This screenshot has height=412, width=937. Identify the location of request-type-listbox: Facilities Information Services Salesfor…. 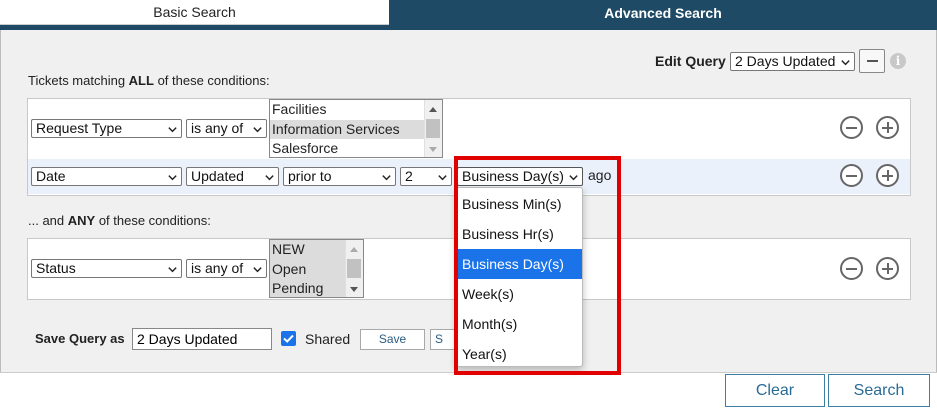
(356, 128).